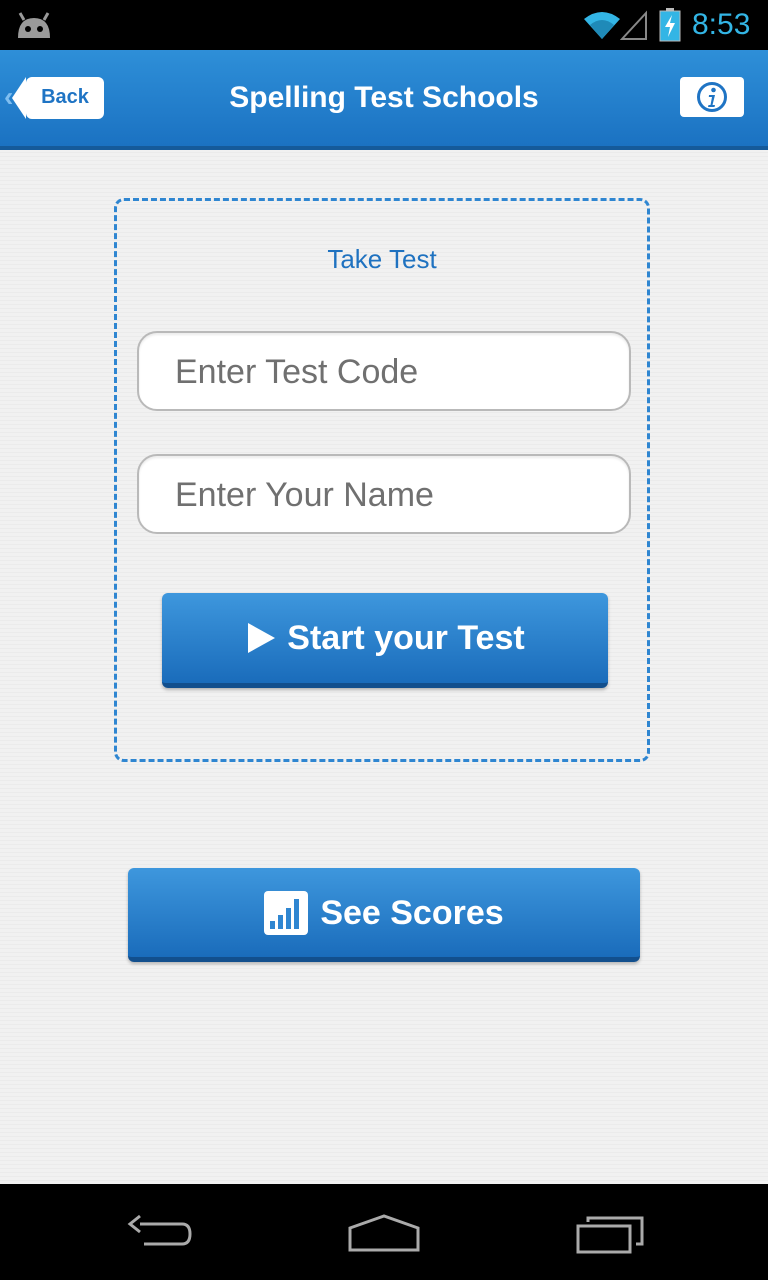 The width and height of the screenshot is (768, 1280). I want to click on status-clock: 8:53, so click(721, 24).